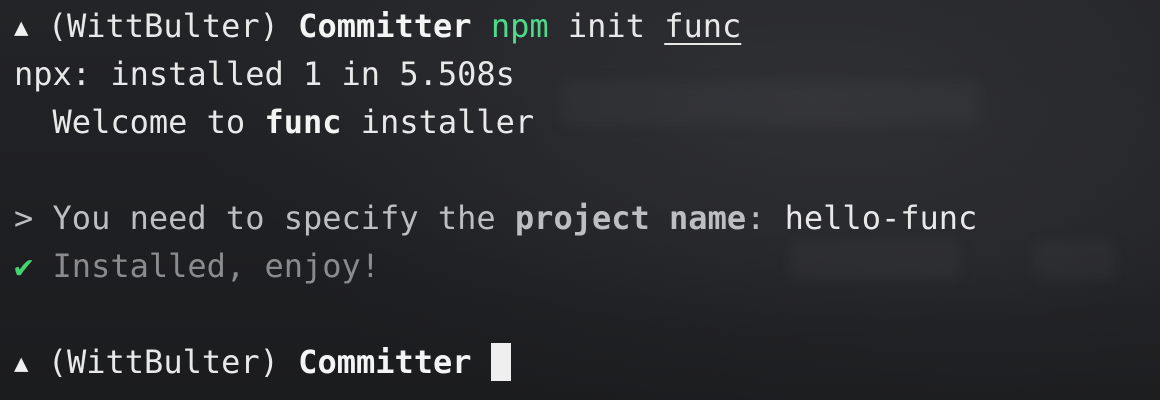  I want to click on text-cursor, so click(500, 362).